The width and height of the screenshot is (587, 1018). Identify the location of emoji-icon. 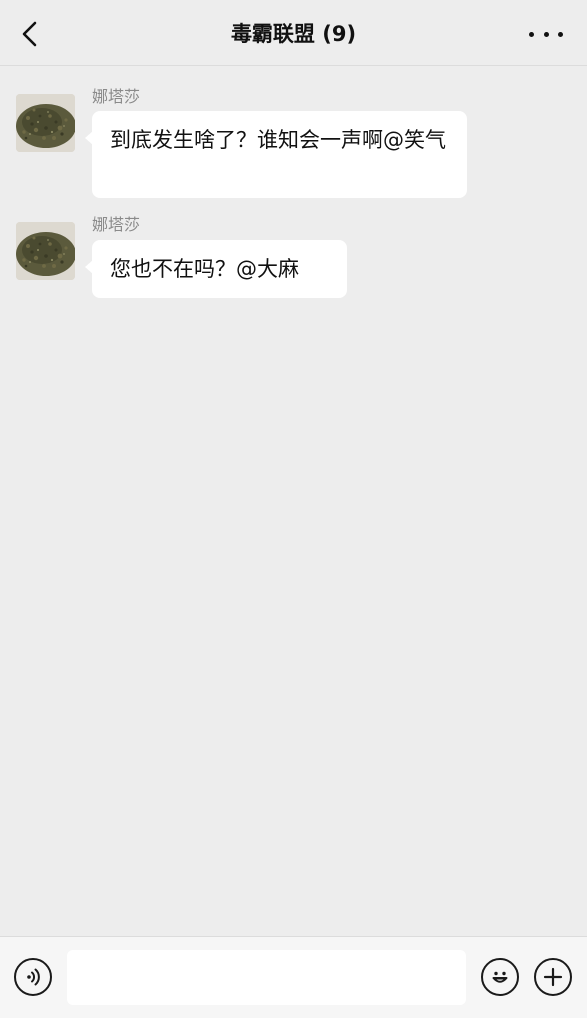
(500, 977).